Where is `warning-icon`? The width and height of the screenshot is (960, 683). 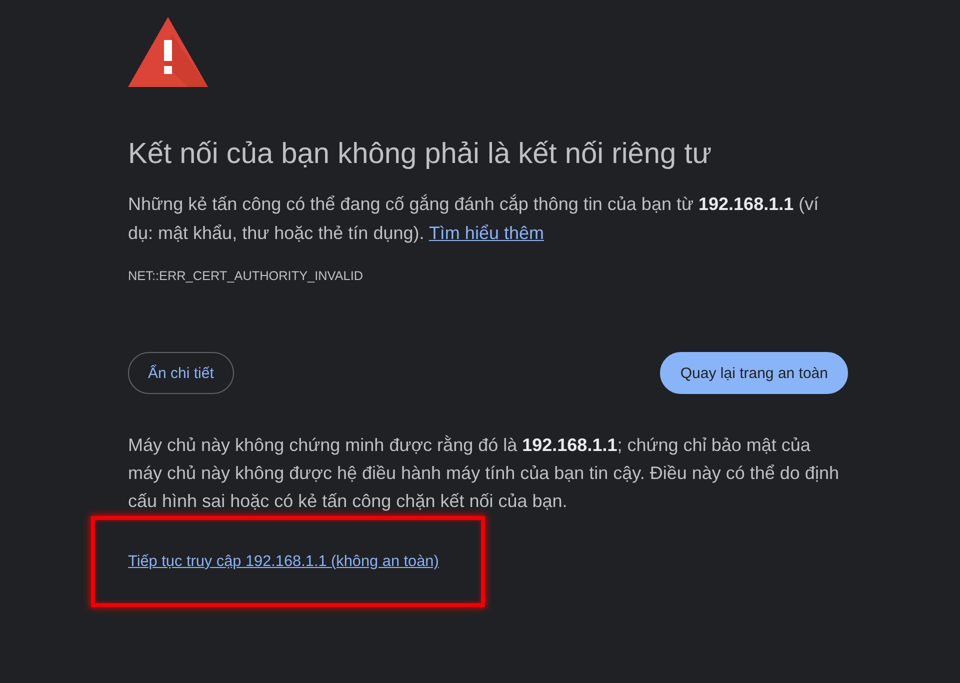 warning-icon is located at coordinates (168, 52).